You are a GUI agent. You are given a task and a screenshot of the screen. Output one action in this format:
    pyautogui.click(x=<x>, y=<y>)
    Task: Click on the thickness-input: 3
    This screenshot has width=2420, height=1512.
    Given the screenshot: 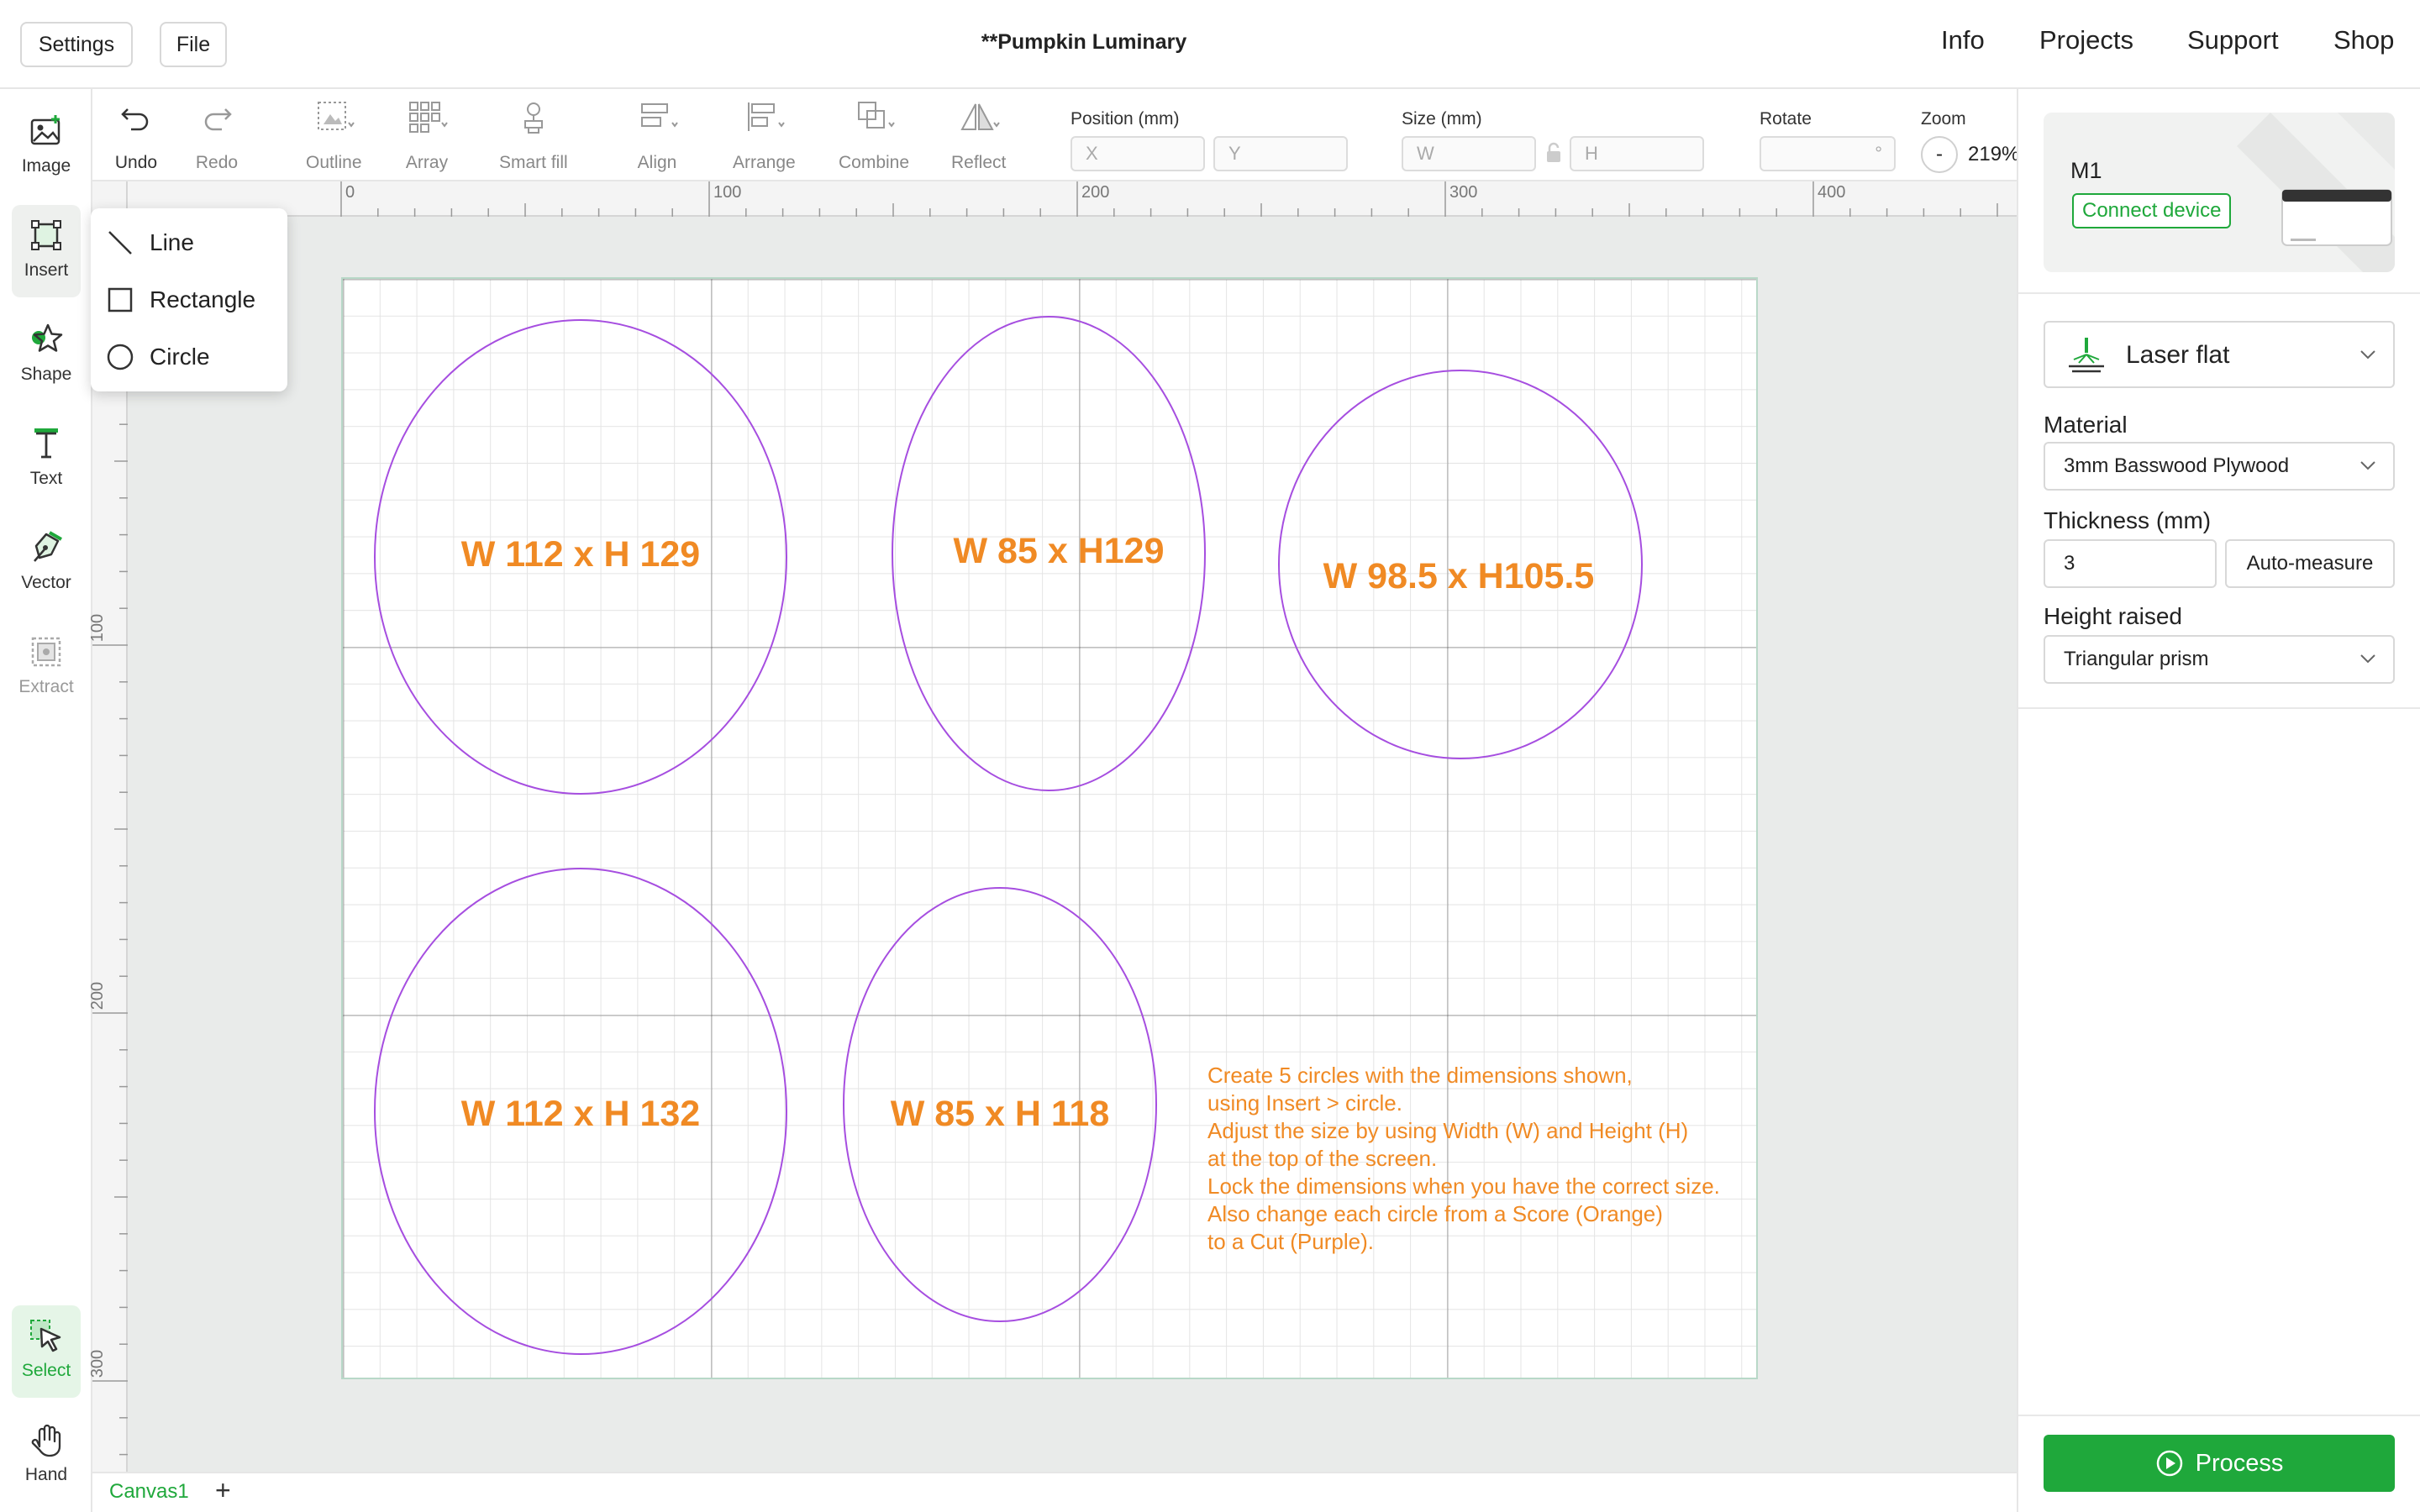 What is the action you would take?
    pyautogui.click(x=2130, y=563)
    